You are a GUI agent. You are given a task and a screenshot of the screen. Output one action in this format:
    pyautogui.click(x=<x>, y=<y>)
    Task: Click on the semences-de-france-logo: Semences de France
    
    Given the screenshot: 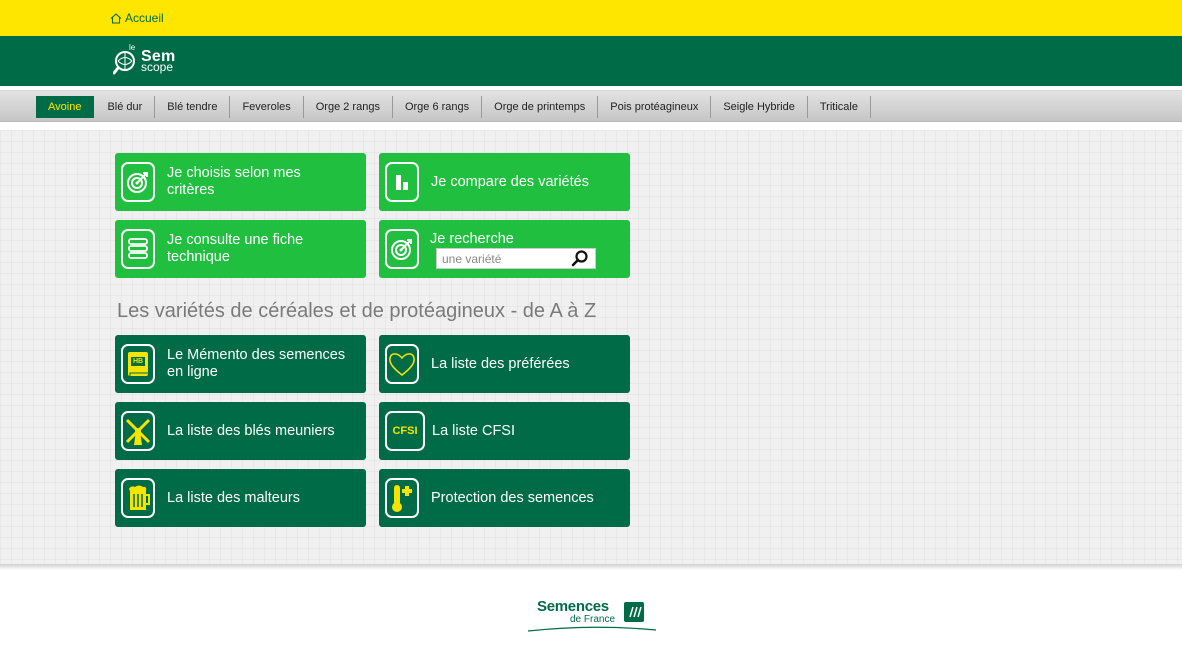 What is the action you would take?
    pyautogui.click(x=592, y=616)
    